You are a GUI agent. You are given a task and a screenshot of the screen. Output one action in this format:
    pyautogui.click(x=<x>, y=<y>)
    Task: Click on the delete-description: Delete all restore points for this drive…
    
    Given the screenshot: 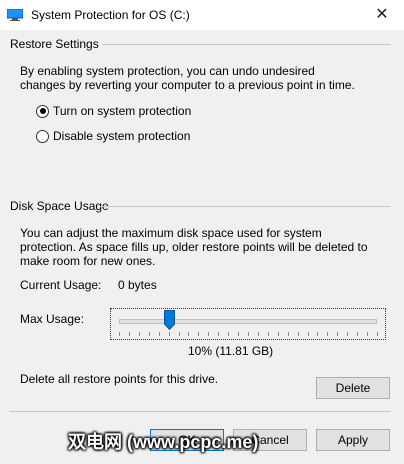 What is the action you would take?
    pyautogui.click(x=119, y=379)
    